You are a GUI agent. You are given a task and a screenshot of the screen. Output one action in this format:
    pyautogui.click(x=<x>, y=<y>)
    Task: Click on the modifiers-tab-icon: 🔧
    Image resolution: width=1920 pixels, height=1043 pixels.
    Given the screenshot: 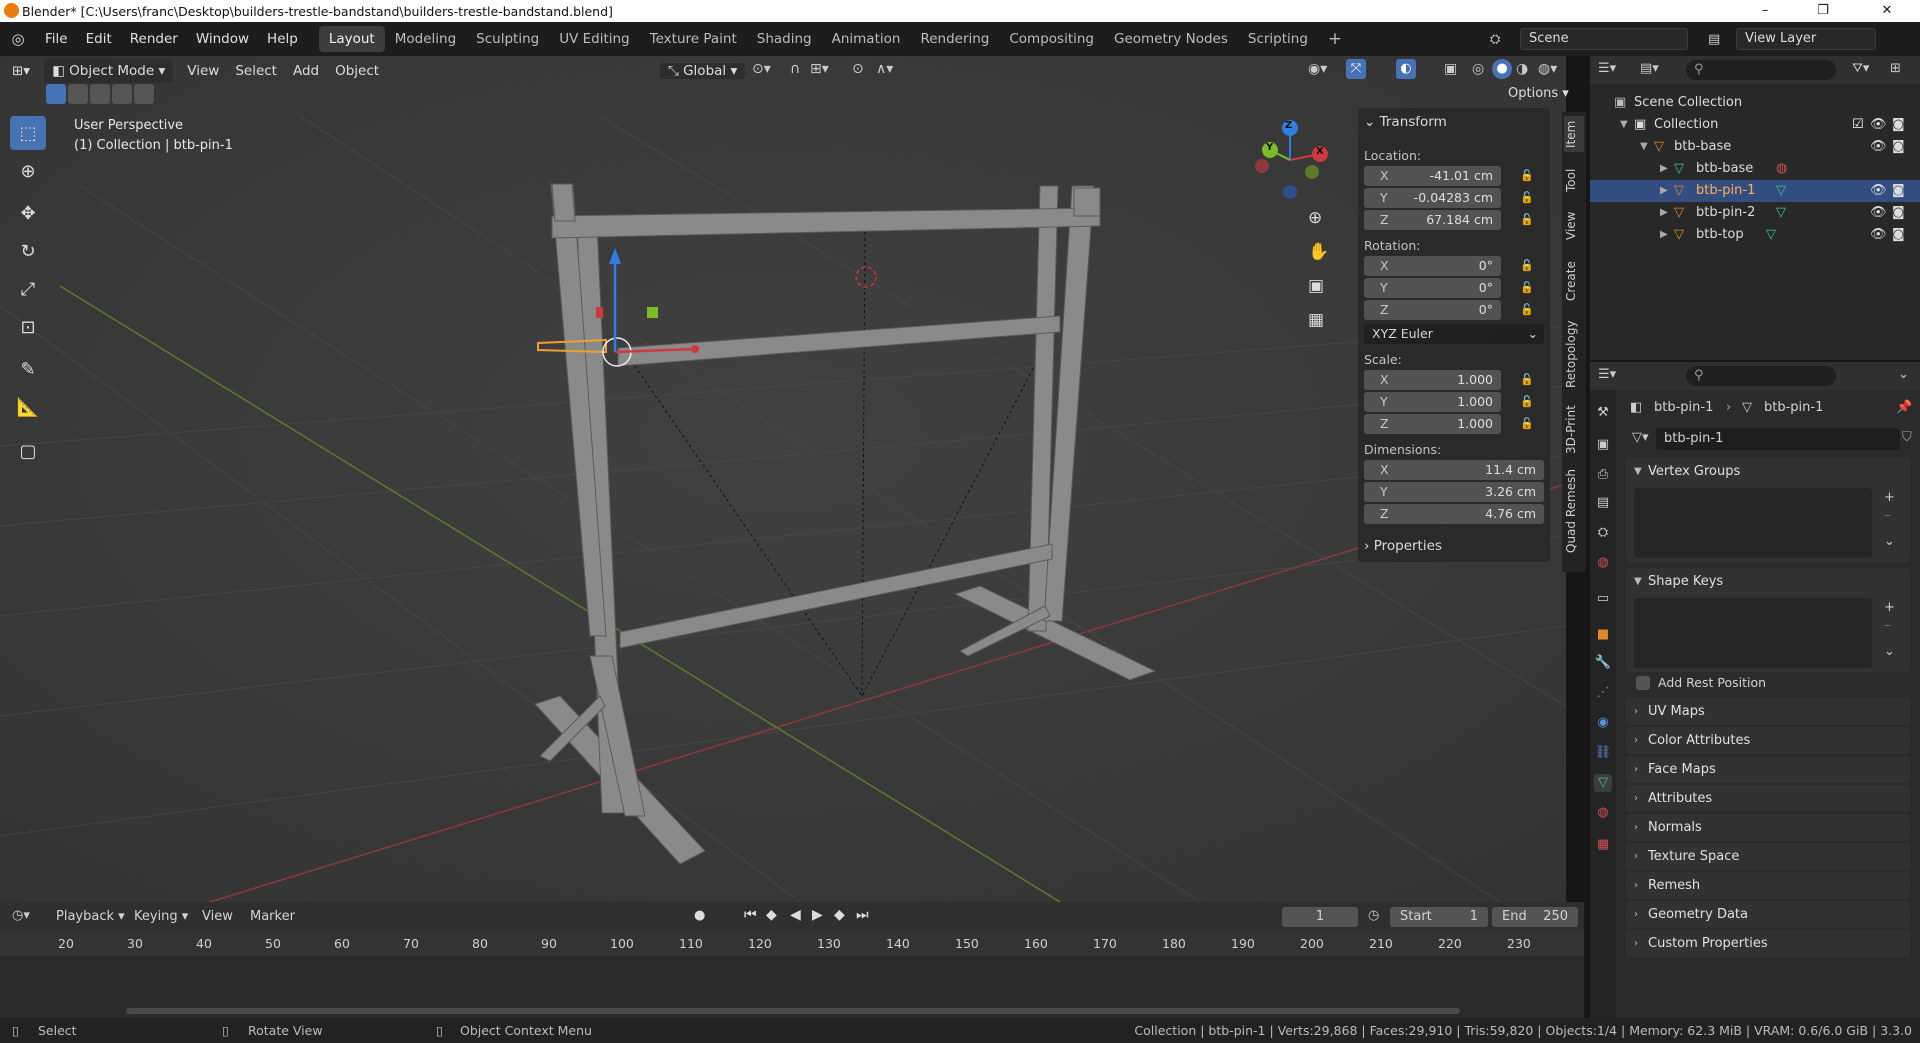 What is the action you would take?
    pyautogui.click(x=1603, y=663)
    